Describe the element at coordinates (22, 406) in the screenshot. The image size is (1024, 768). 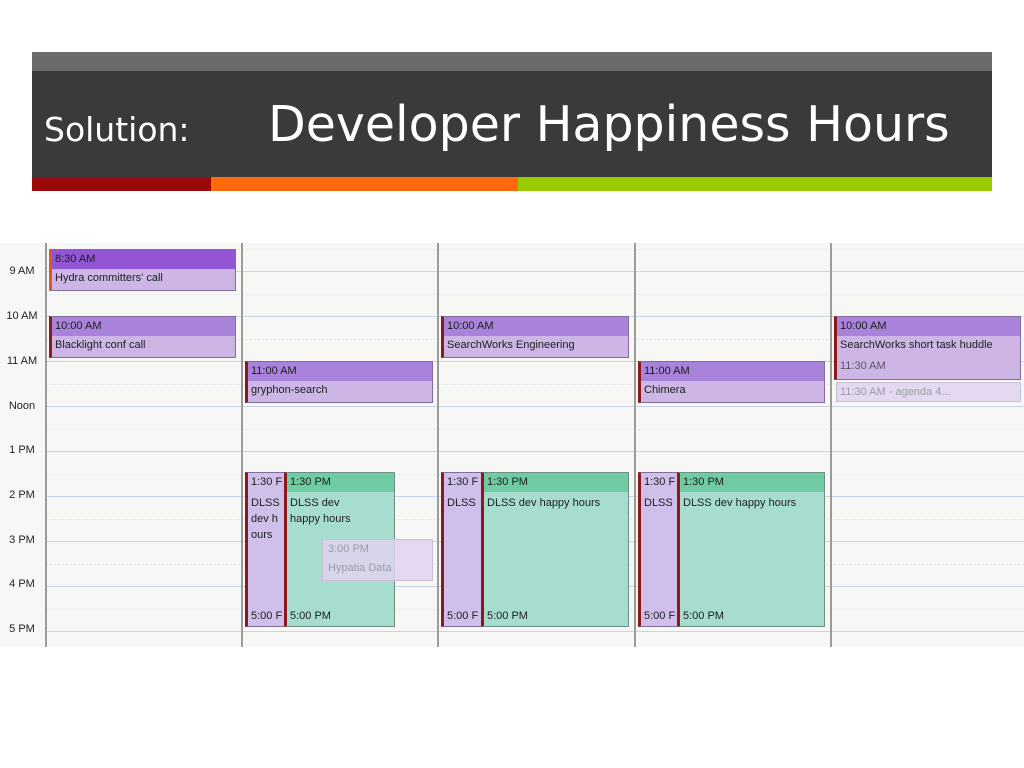
I see `time-label: Noon` at that location.